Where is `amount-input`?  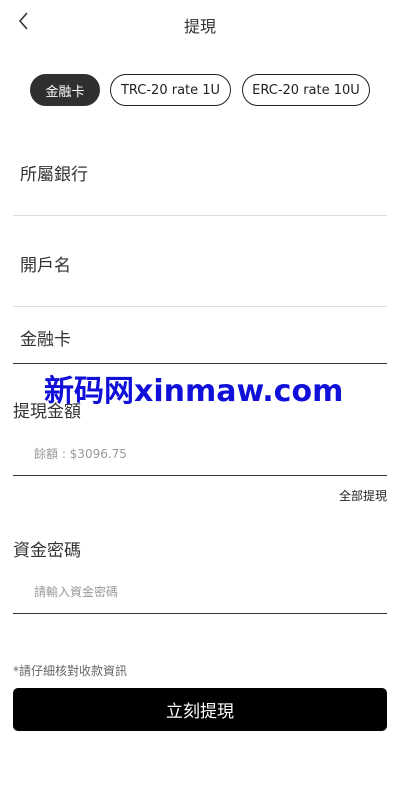
amount-input is located at coordinates (200, 454).